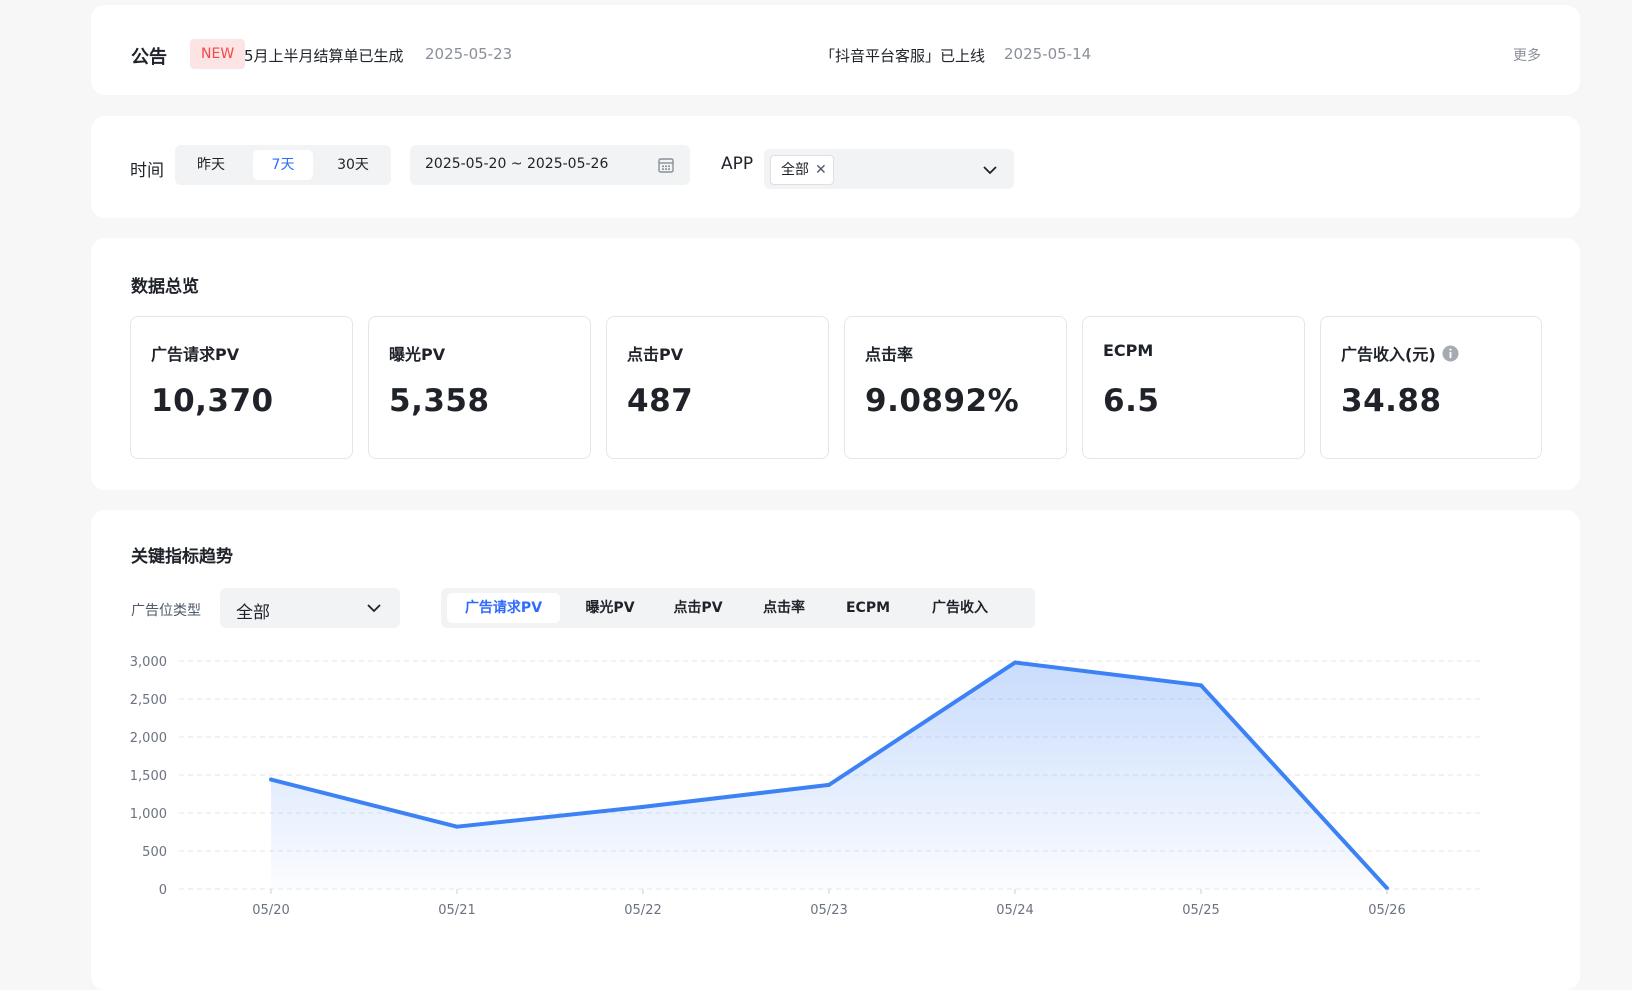 Image resolution: width=1632 pixels, height=990 pixels. I want to click on ad-type-value: 全部, so click(253, 613).